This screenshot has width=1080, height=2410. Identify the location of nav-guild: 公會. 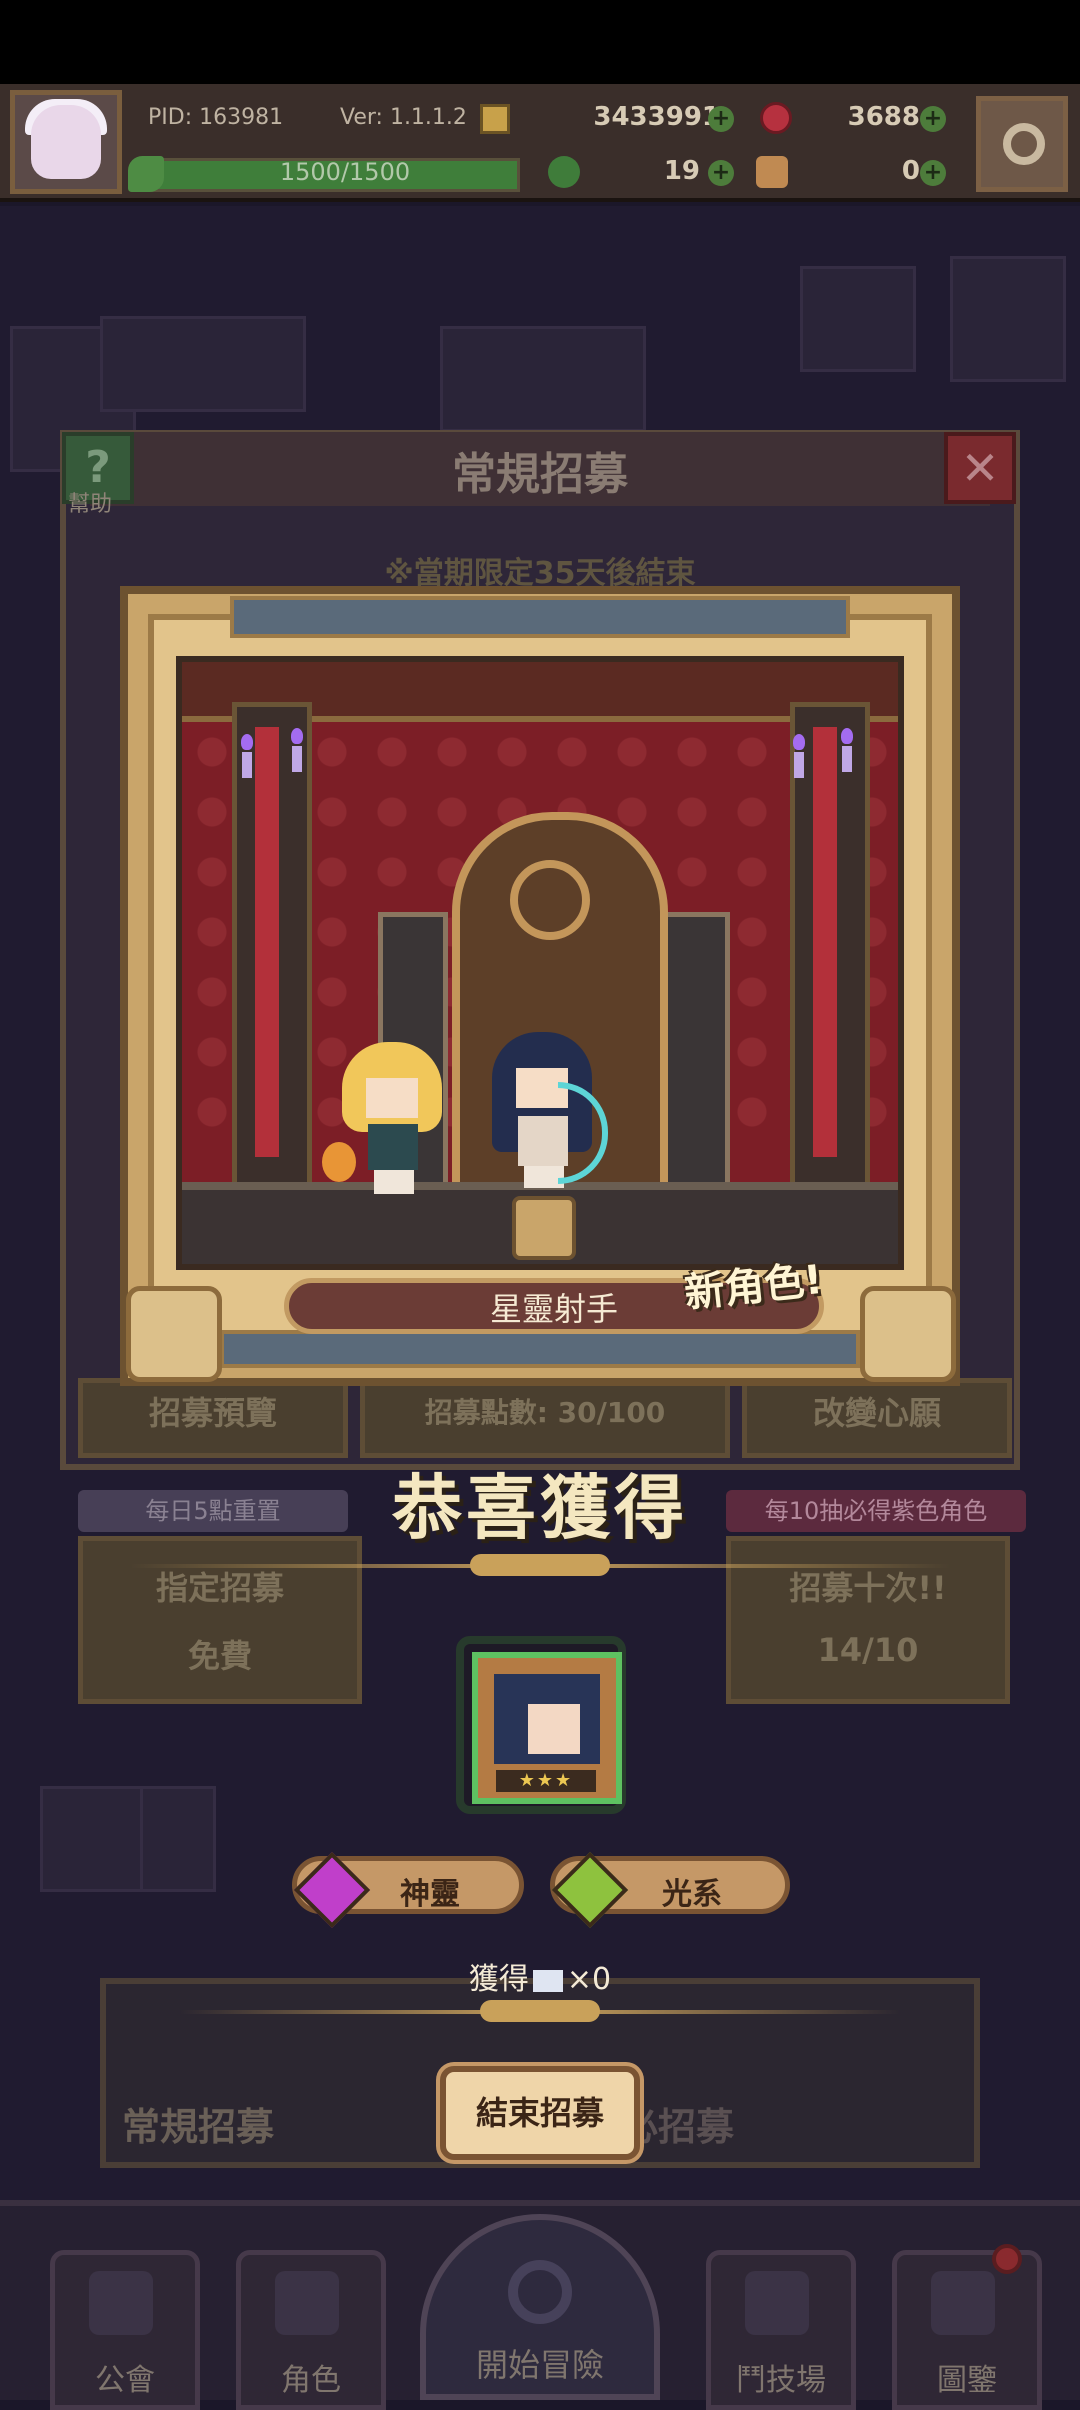
(125, 2330).